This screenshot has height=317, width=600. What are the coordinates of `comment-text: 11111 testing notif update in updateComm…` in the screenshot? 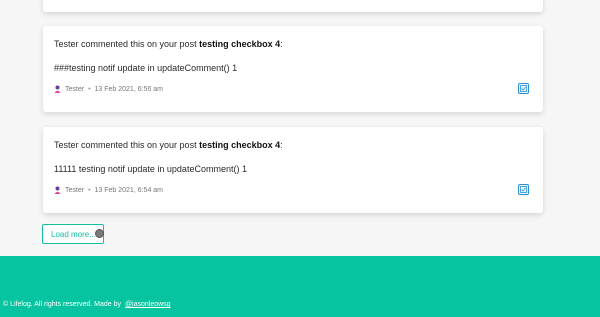 It's located at (150, 169).